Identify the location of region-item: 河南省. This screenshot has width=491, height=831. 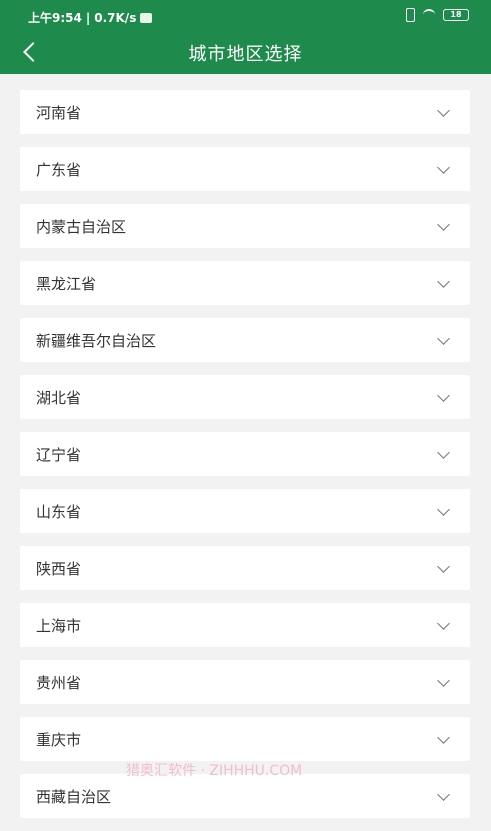
(245, 112).